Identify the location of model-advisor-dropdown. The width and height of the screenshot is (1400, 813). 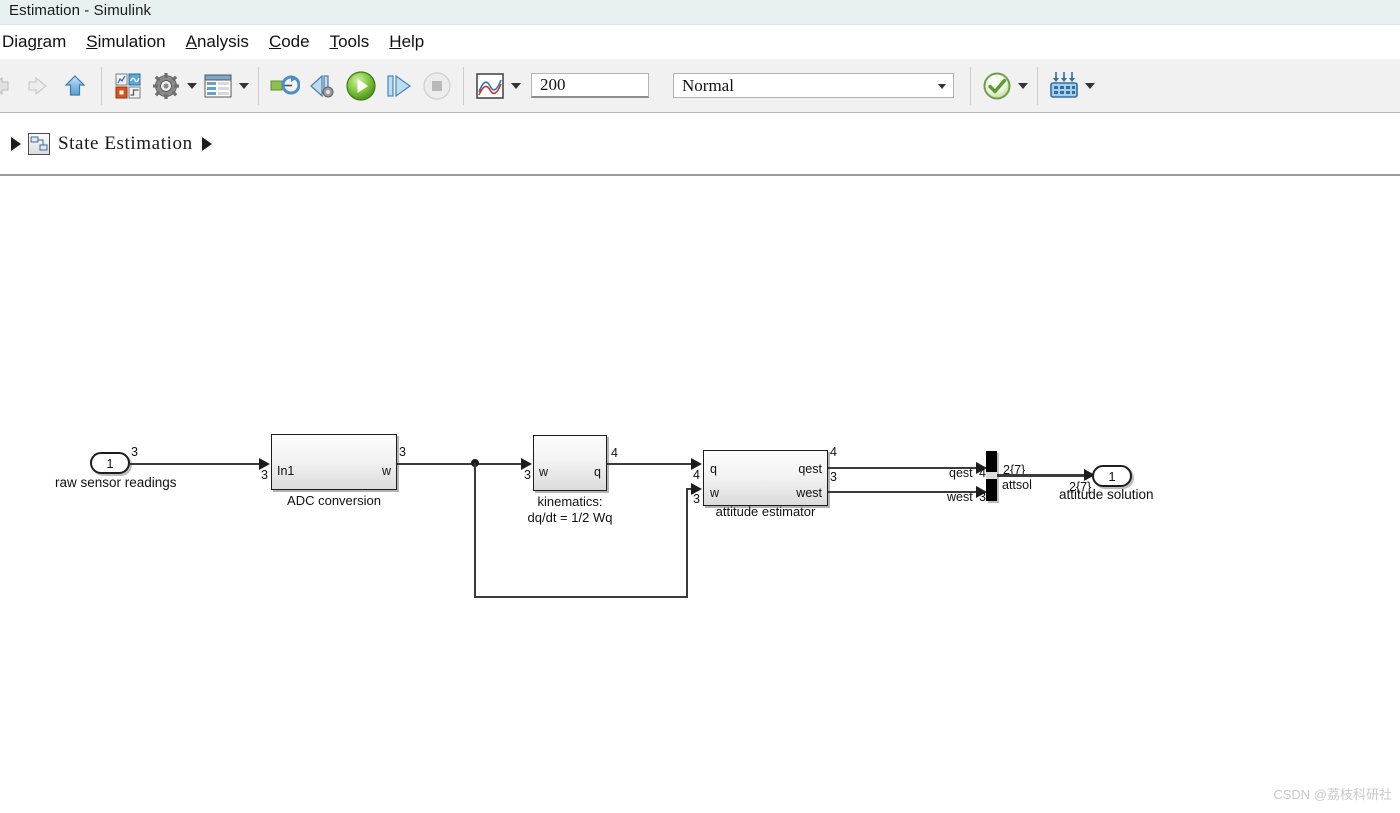
(1023, 86).